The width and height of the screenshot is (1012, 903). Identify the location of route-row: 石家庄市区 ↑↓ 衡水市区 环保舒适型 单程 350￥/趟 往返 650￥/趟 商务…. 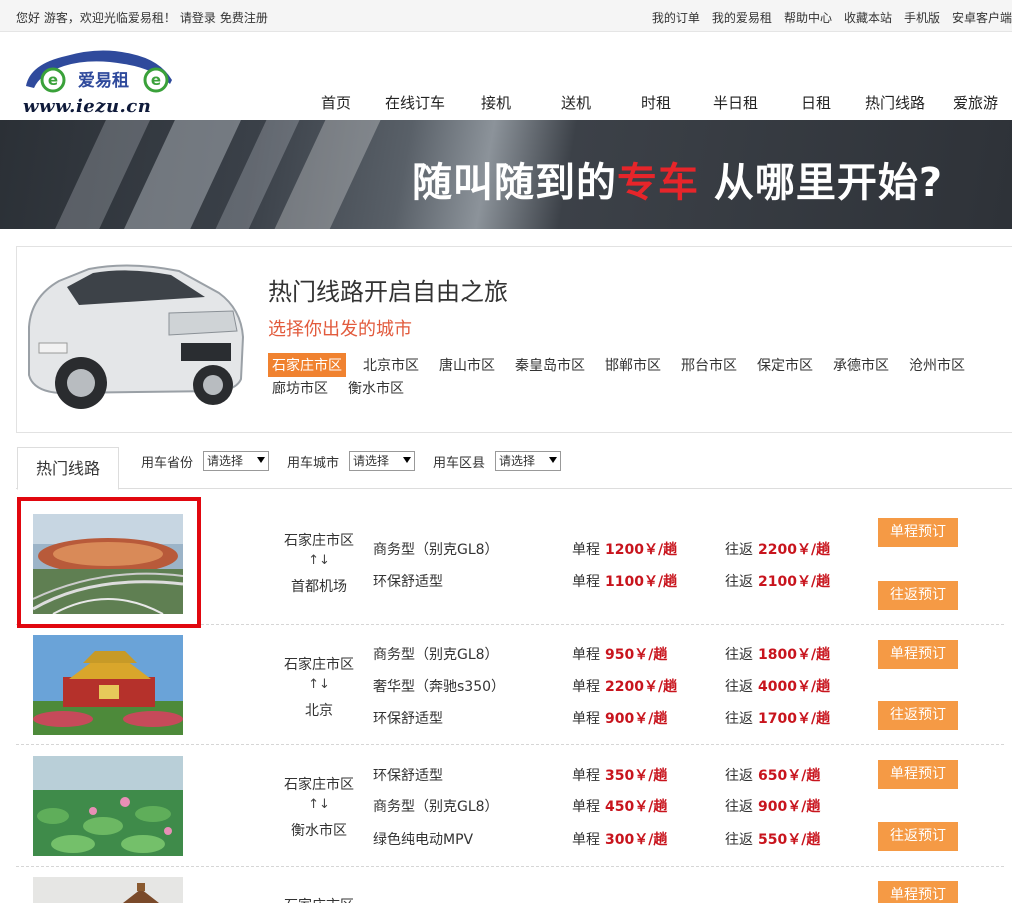
(510, 806).